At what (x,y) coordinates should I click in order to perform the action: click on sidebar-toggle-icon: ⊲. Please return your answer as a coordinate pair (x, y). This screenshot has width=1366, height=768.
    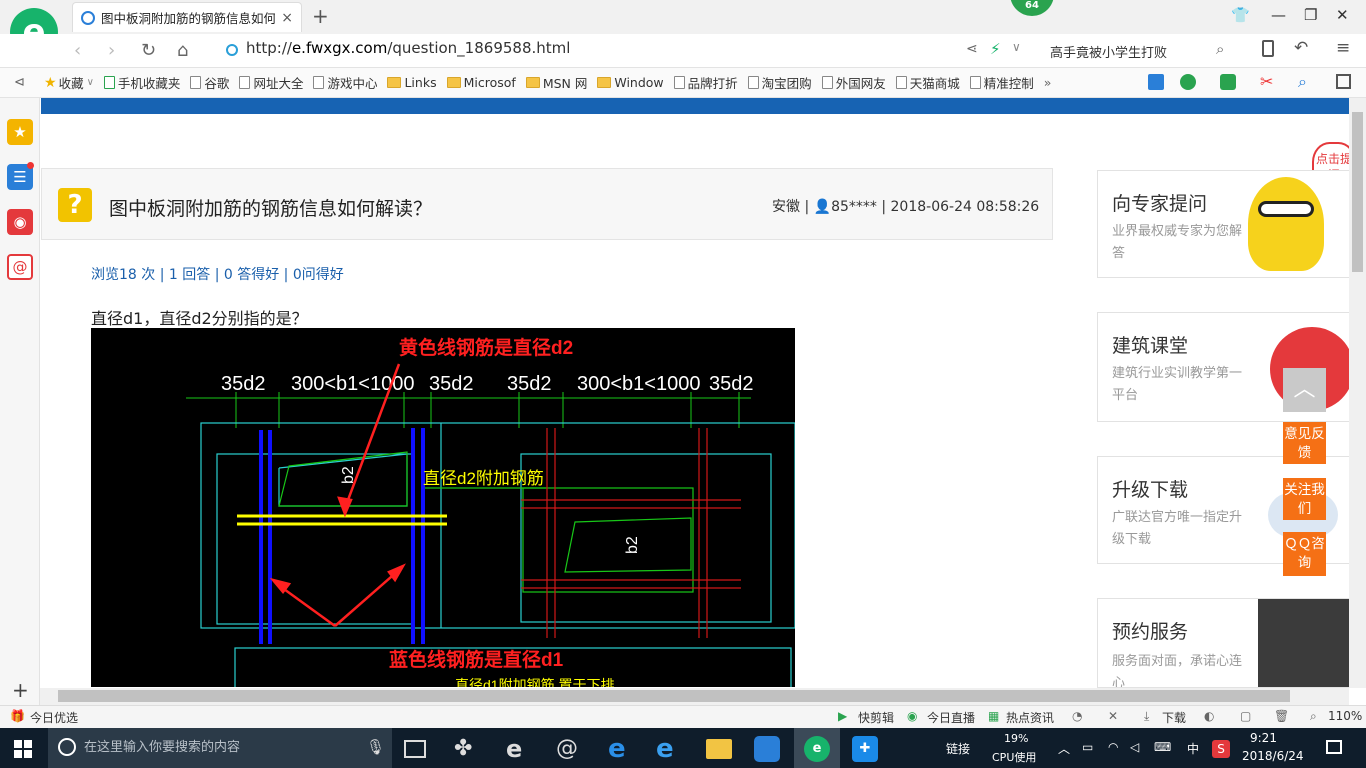
    Looking at the image, I should click on (19, 82).